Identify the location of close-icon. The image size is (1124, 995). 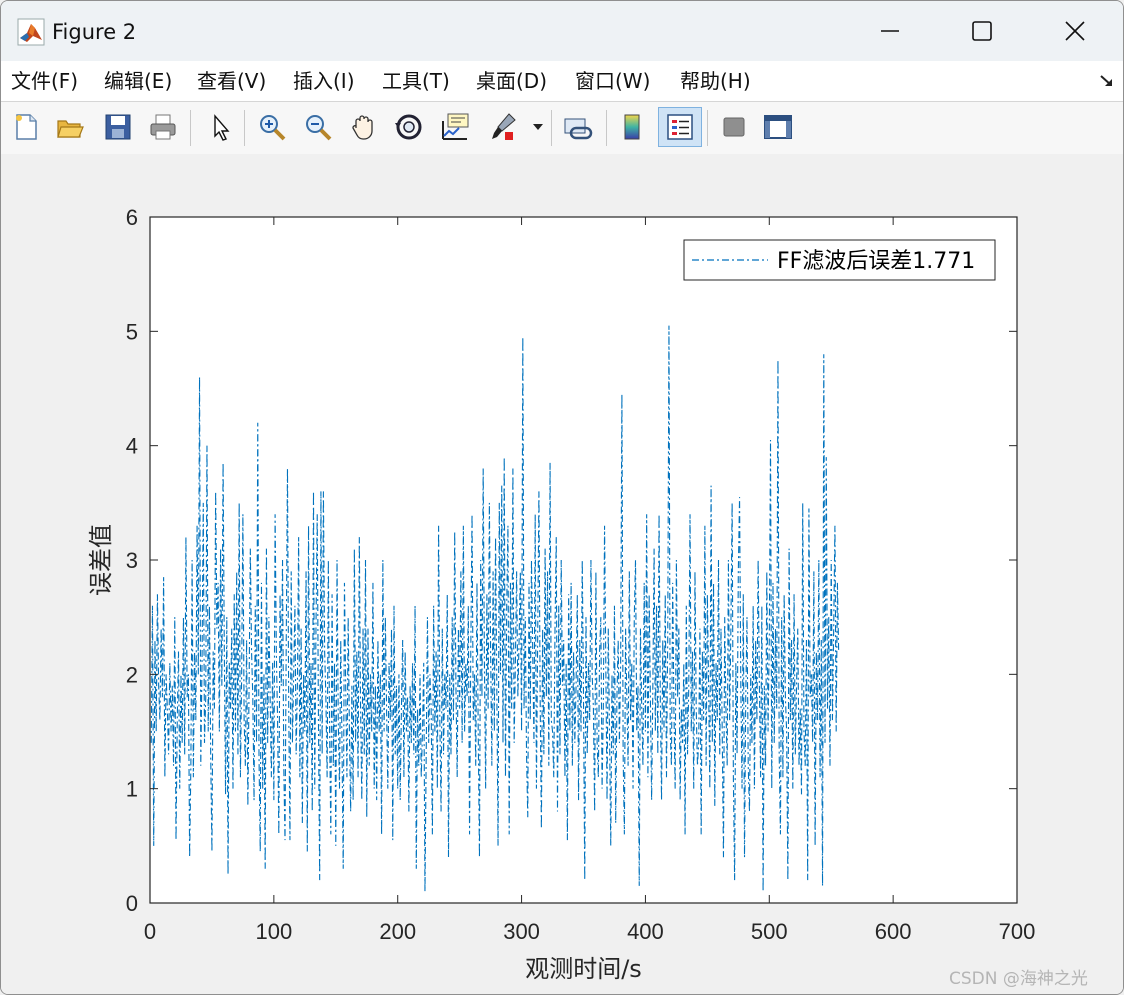
(1075, 31).